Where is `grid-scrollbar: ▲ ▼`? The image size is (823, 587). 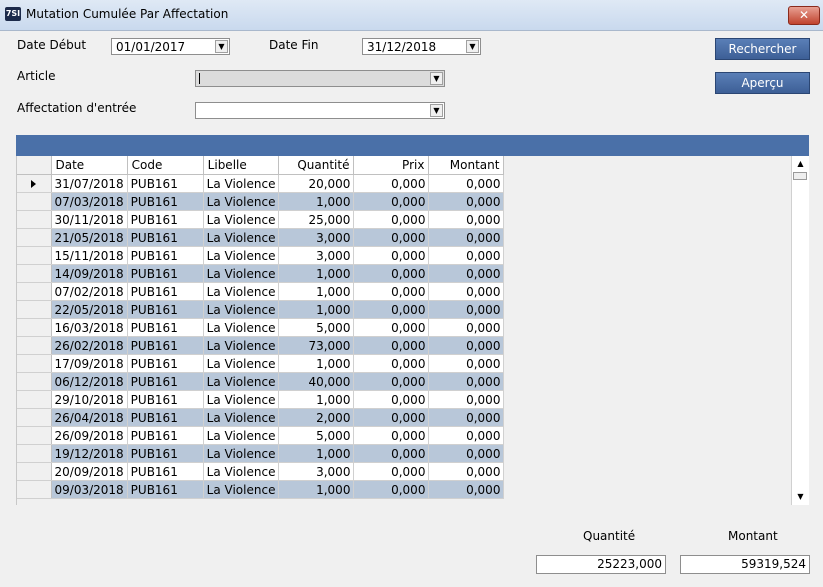 grid-scrollbar: ▲ ▼ is located at coordinates (800, 330).